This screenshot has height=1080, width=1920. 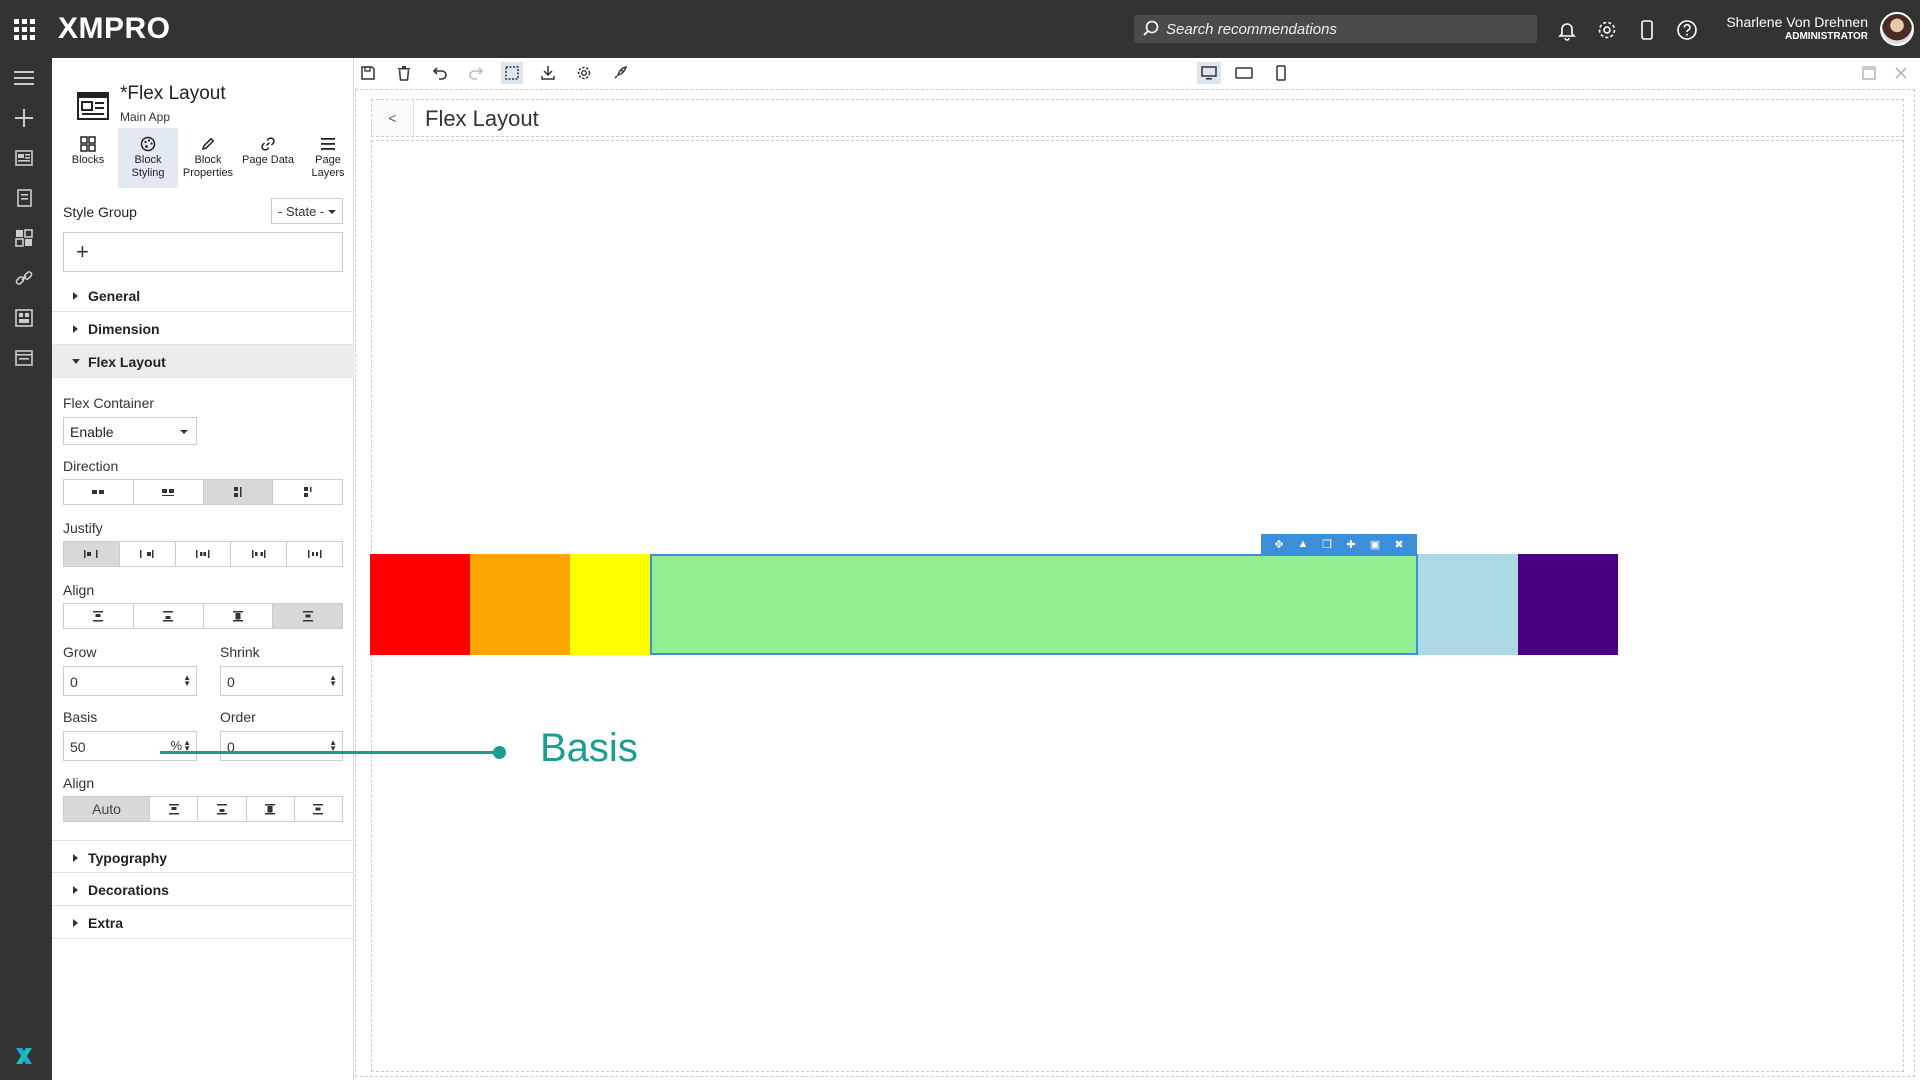 What do you see at coordinates (204, 554) in the screenshot?
I see `justify-center-button` at bounding box center [204, 554].